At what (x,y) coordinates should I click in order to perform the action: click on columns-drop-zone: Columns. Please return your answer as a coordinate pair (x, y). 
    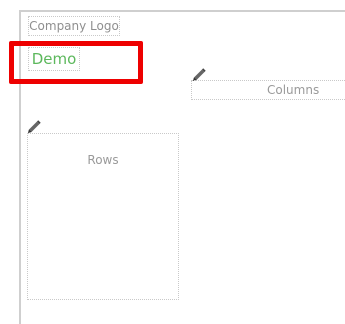
    Looking at the image, I should click on (268, 90).